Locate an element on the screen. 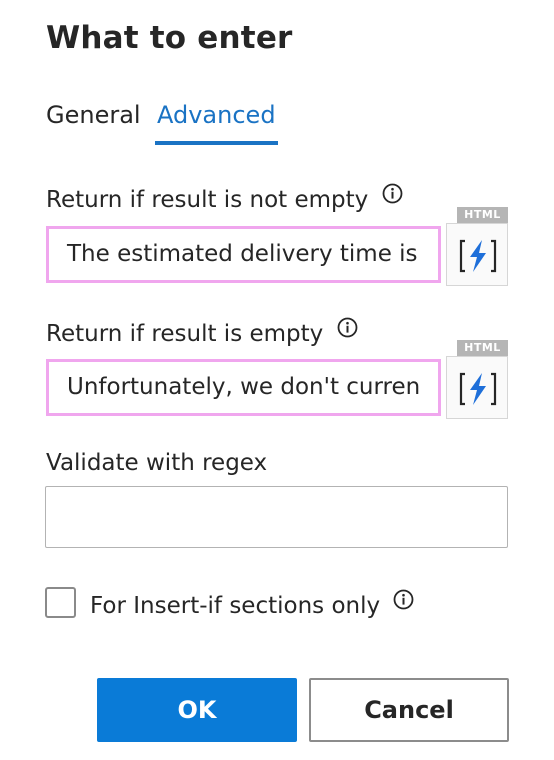  not-empty-value-field: The estimated delivery time is is located at coordinates (243, 254).